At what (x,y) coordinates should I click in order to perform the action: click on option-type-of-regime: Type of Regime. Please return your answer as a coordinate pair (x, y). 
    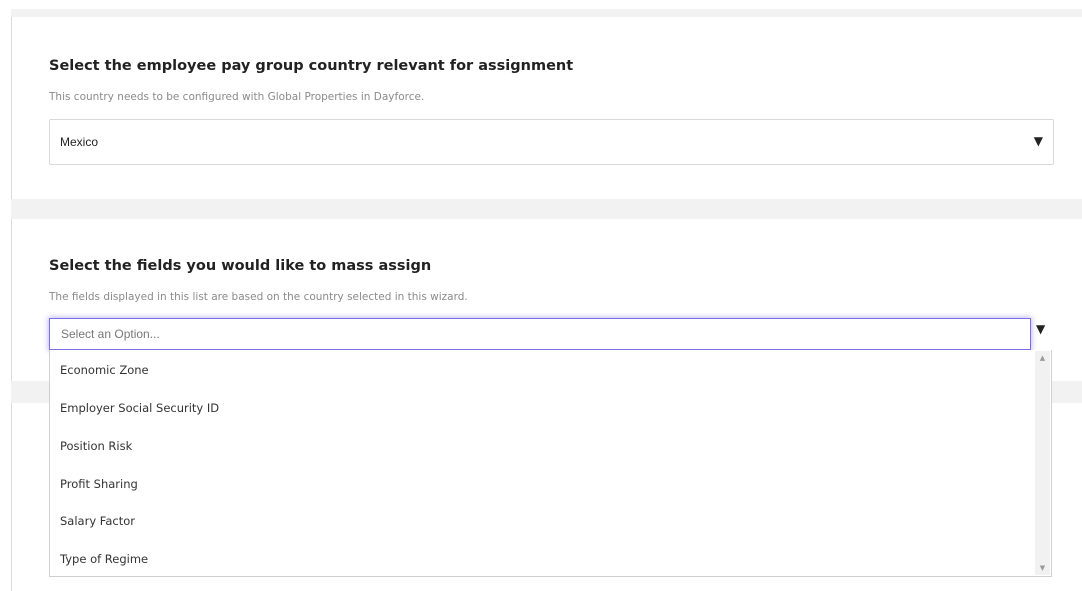
    Looking at the image, I should click on (104, 559).